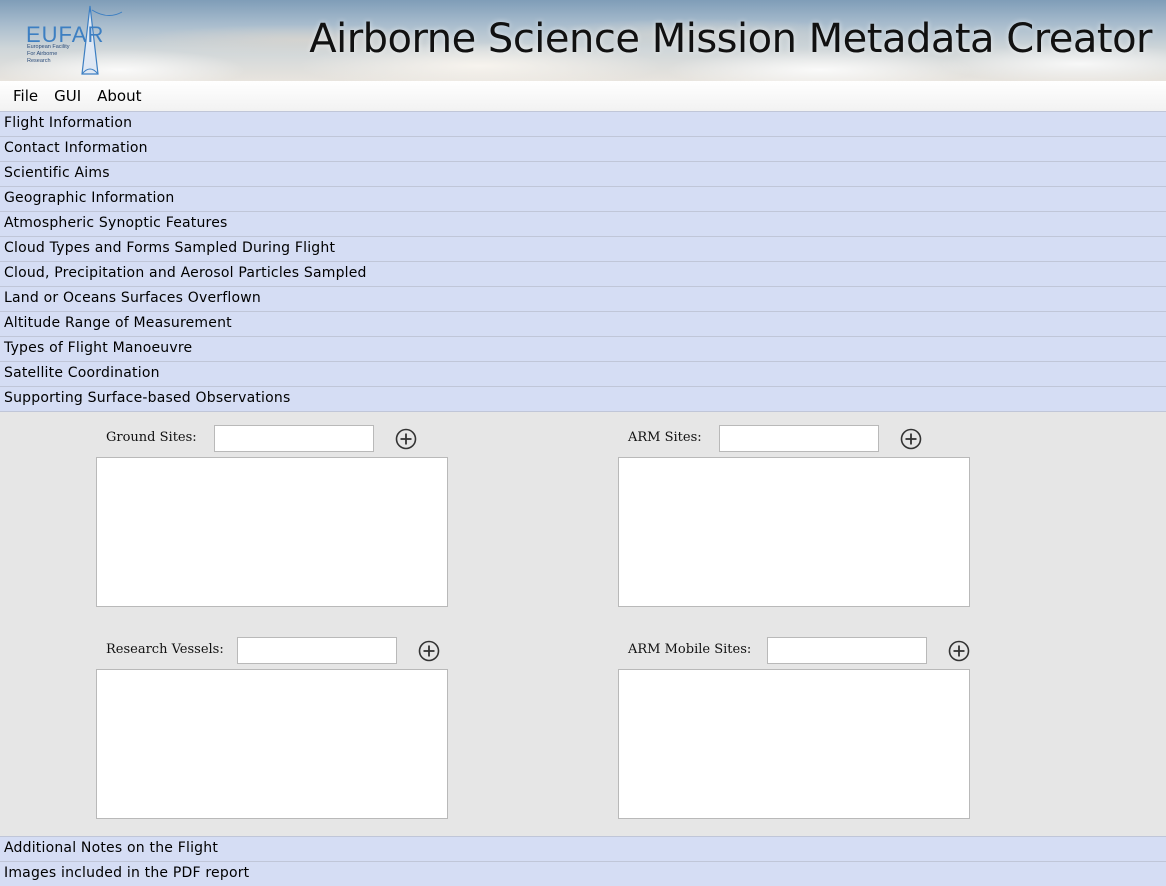  Describe the element at coordinates (583, 298) in the screenshot. I see `section-land-ocean: Land or Oceans Surfaces Overflown` at that location.